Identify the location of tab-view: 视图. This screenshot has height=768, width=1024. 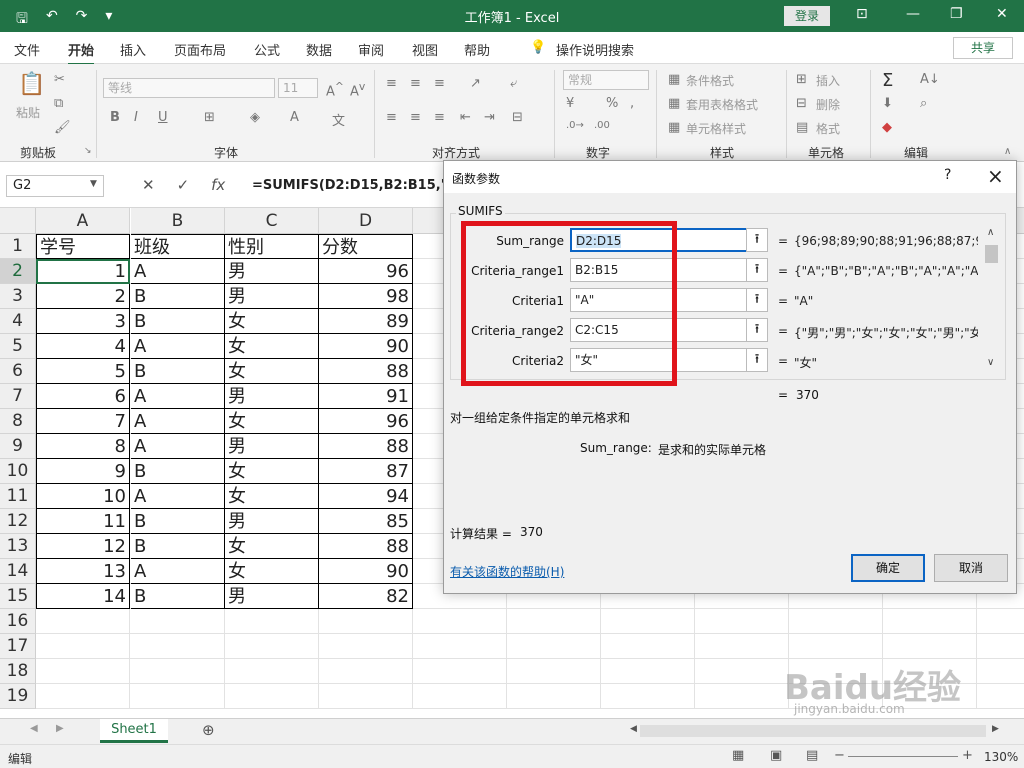
(425, 49).